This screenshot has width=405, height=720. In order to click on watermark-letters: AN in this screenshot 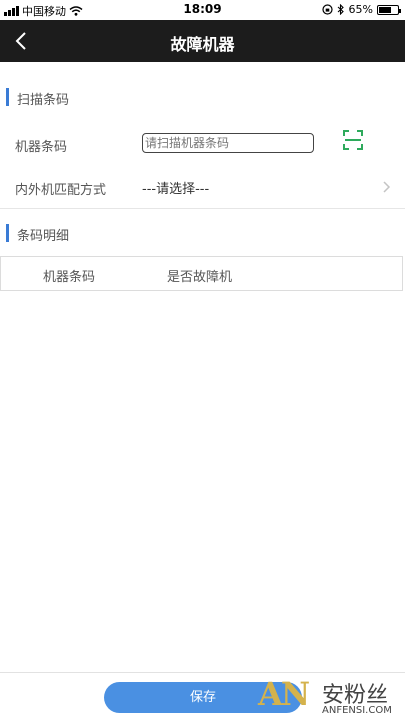, I will do `click(284, 694)`.